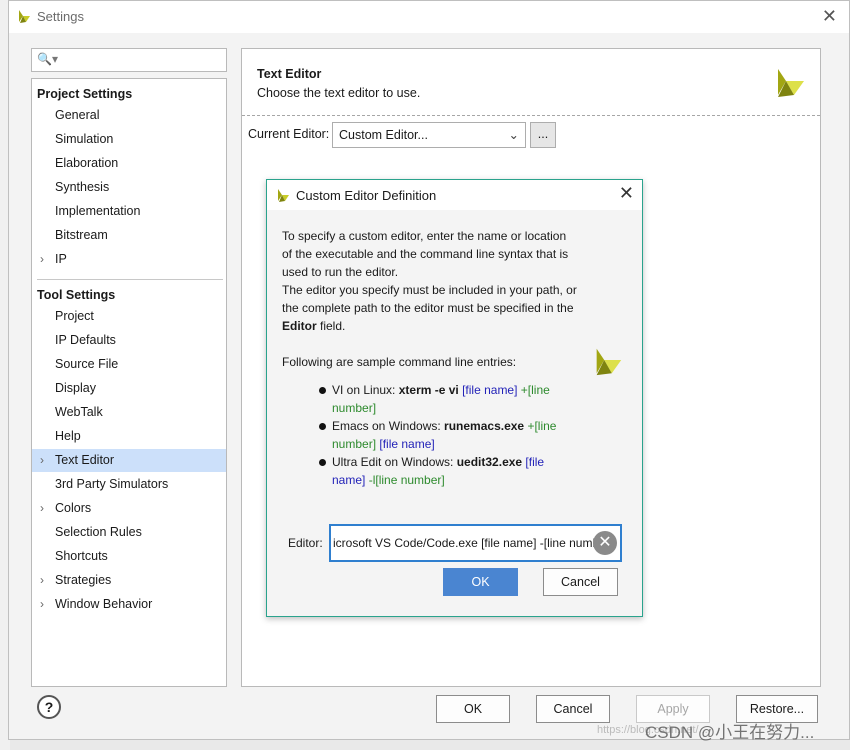 This screenshot has width=850, height=750. I want to click on tree-item-help: Help, so click(129, 436).